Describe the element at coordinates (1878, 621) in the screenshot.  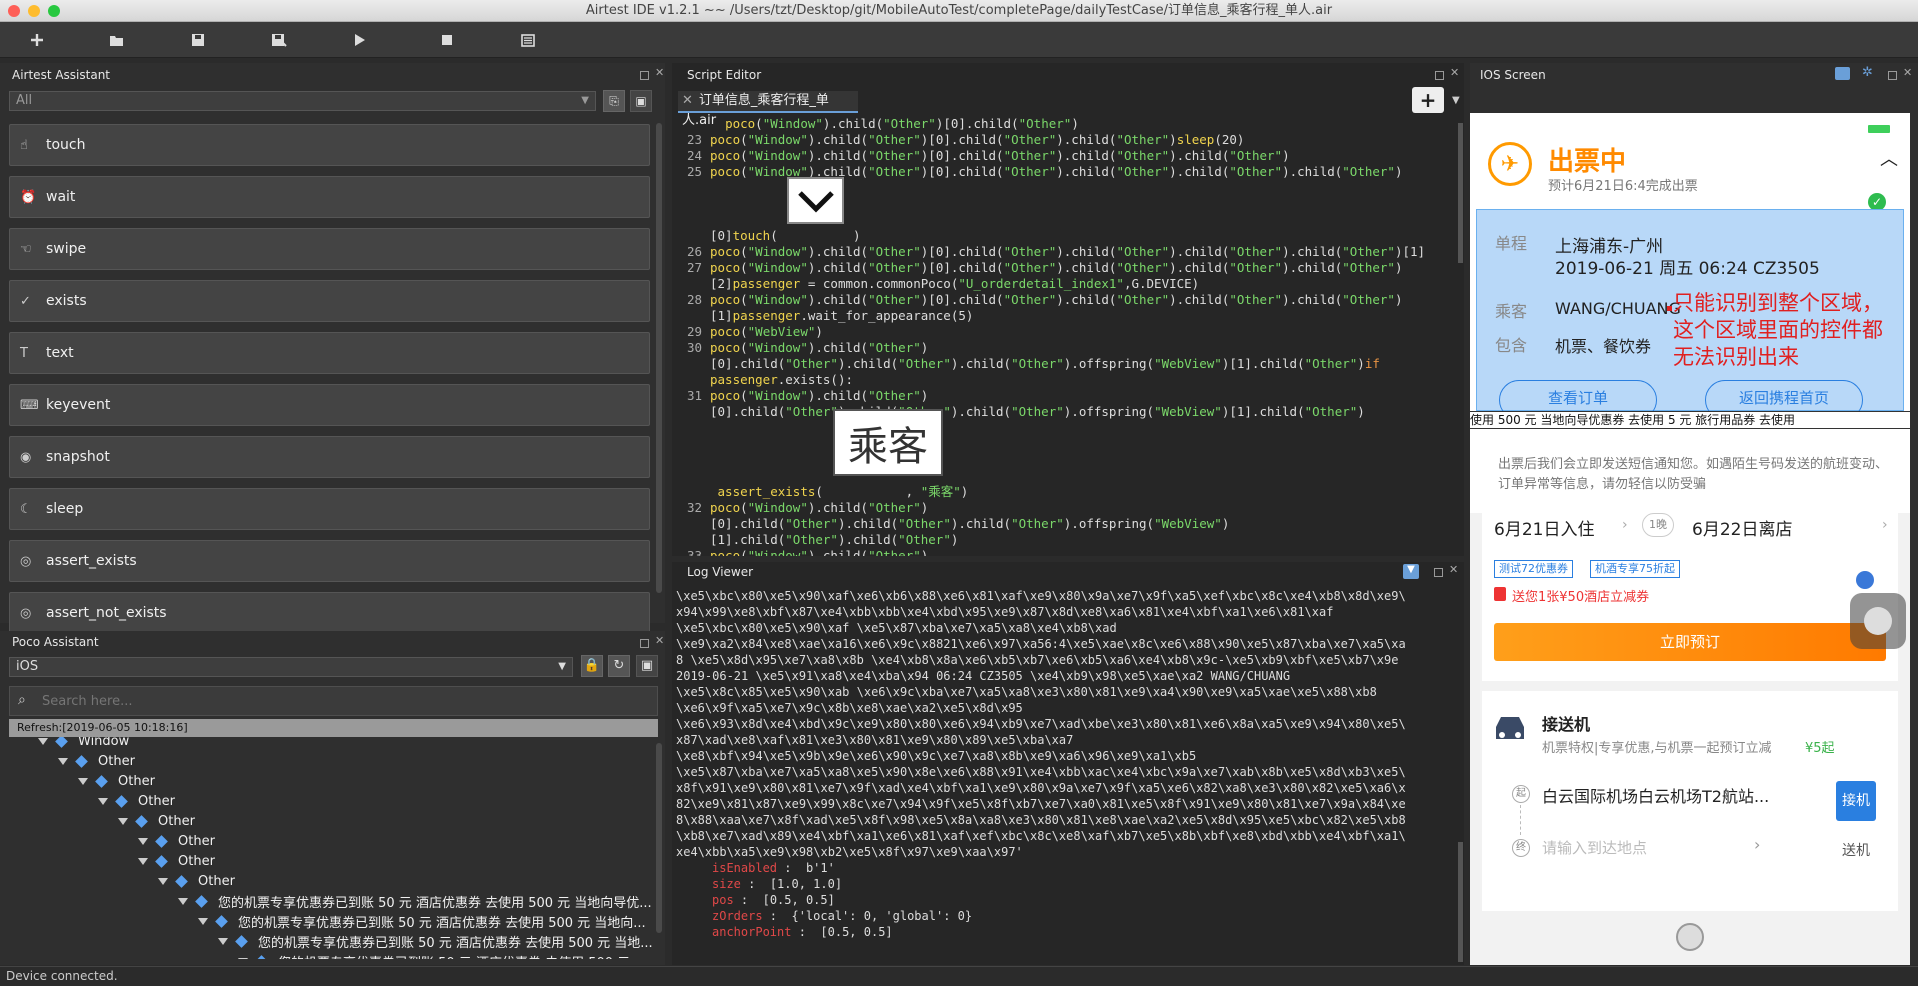
I see `assistive-touch-button` at that location.